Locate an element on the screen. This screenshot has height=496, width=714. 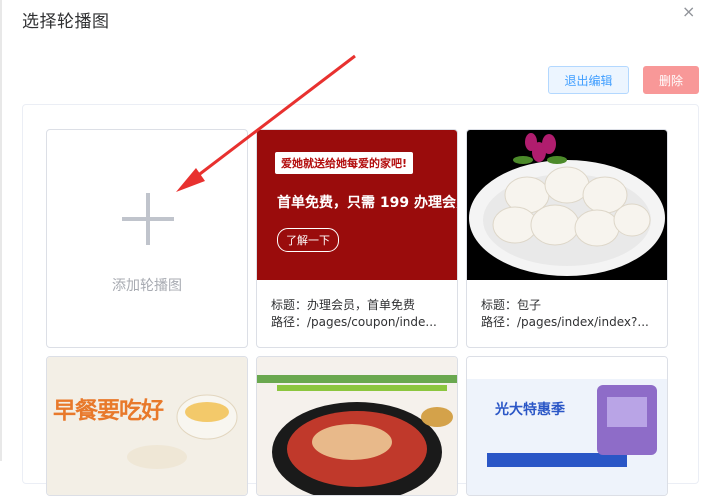
add-carousel-card: 添加轮播图 is located at coordinates (147, 238).